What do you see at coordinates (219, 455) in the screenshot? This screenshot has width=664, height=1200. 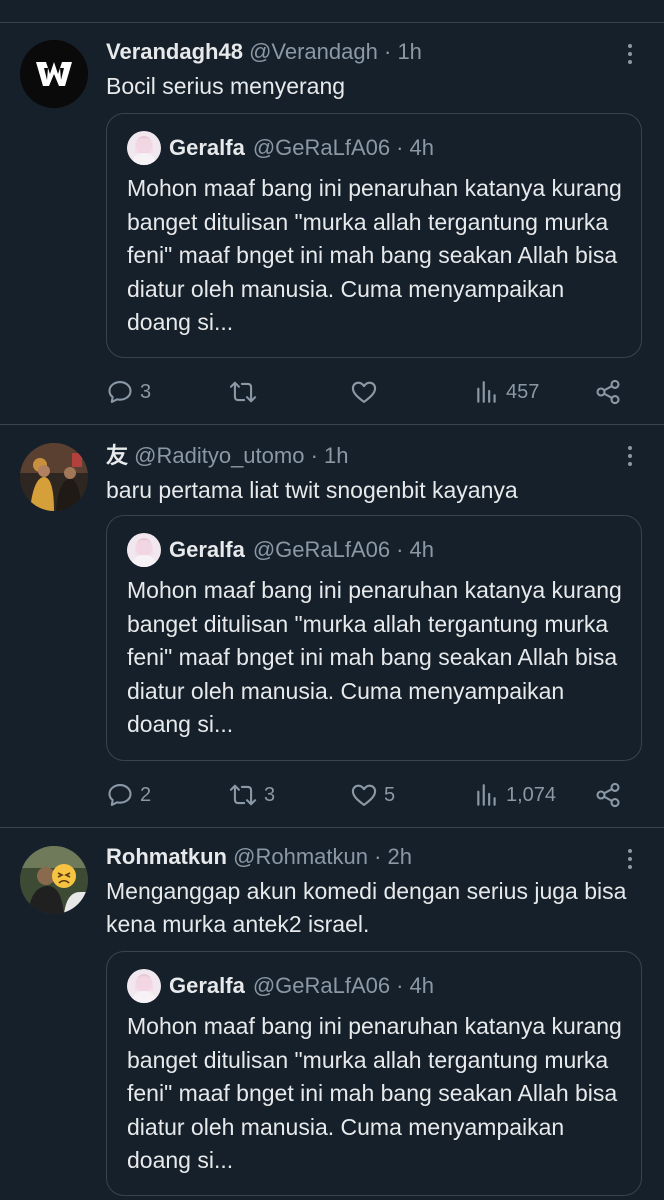 I see `handle: @Radityo_utomo` at bounding box center [219, 455].